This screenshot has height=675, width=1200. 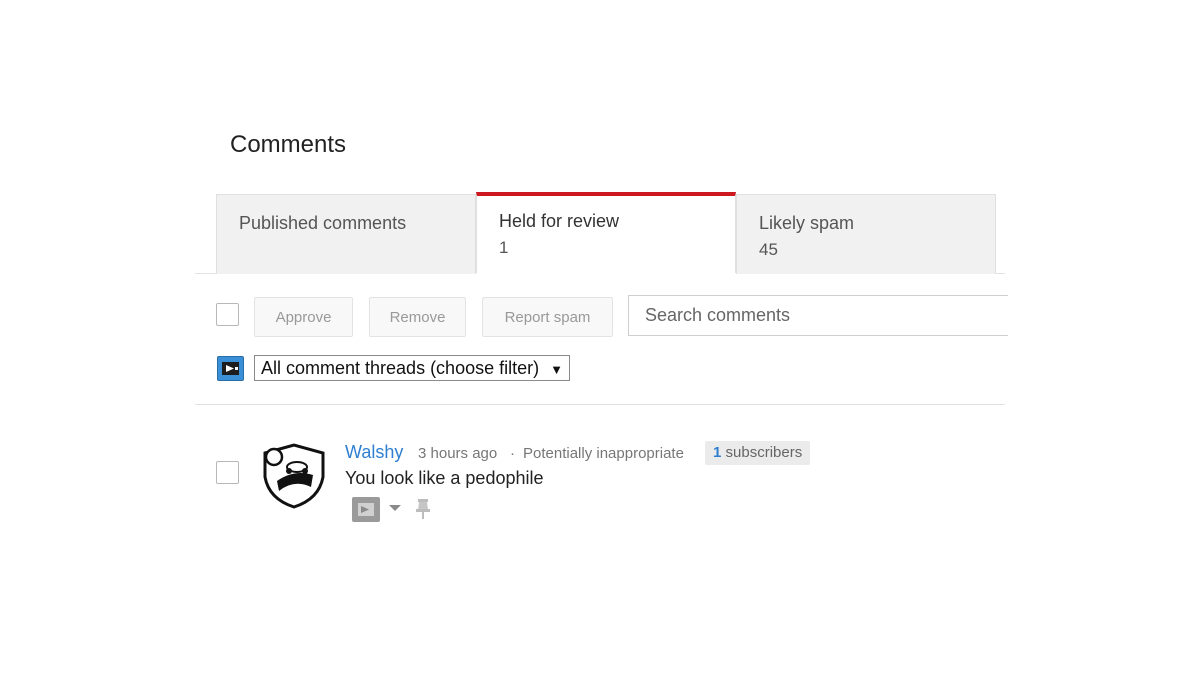 I want to click on tab-count: 45, so click(x=768, y=249).